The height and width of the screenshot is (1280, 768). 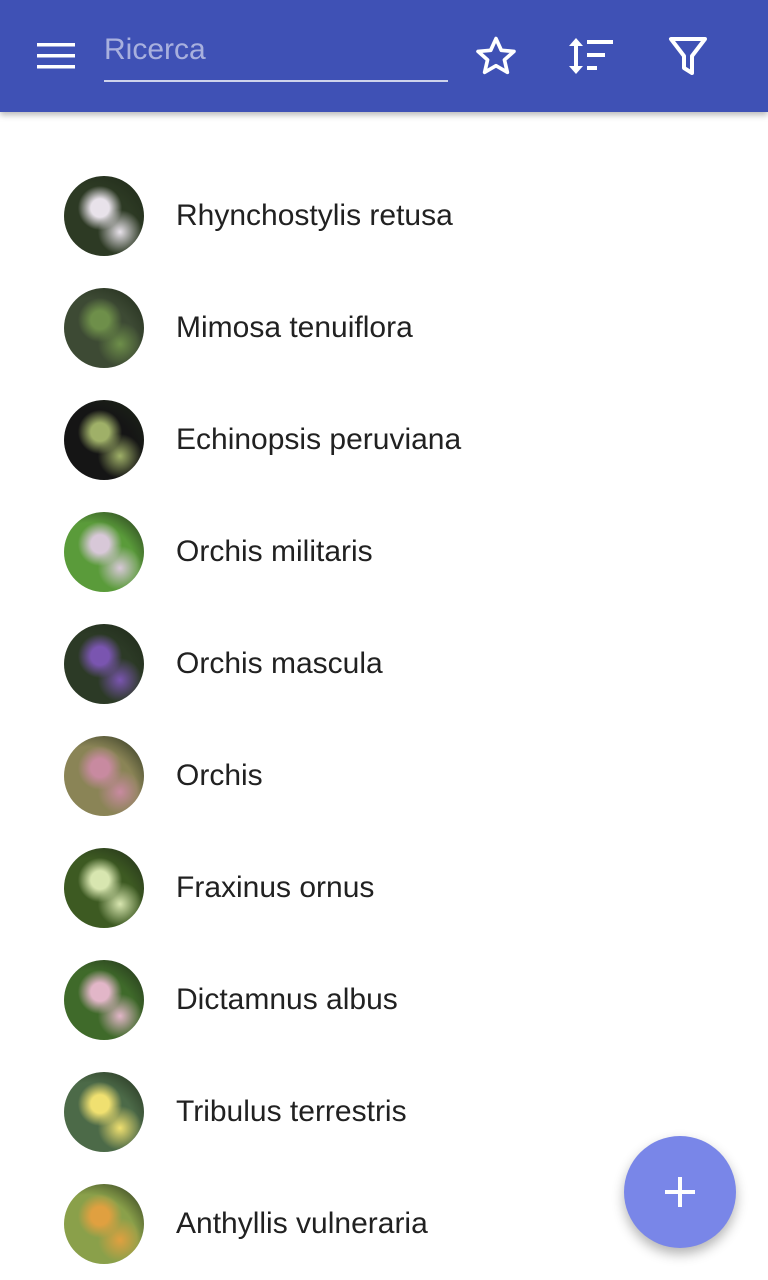 I want to click on plant-name: Orchis, so click(x=219, y=775).